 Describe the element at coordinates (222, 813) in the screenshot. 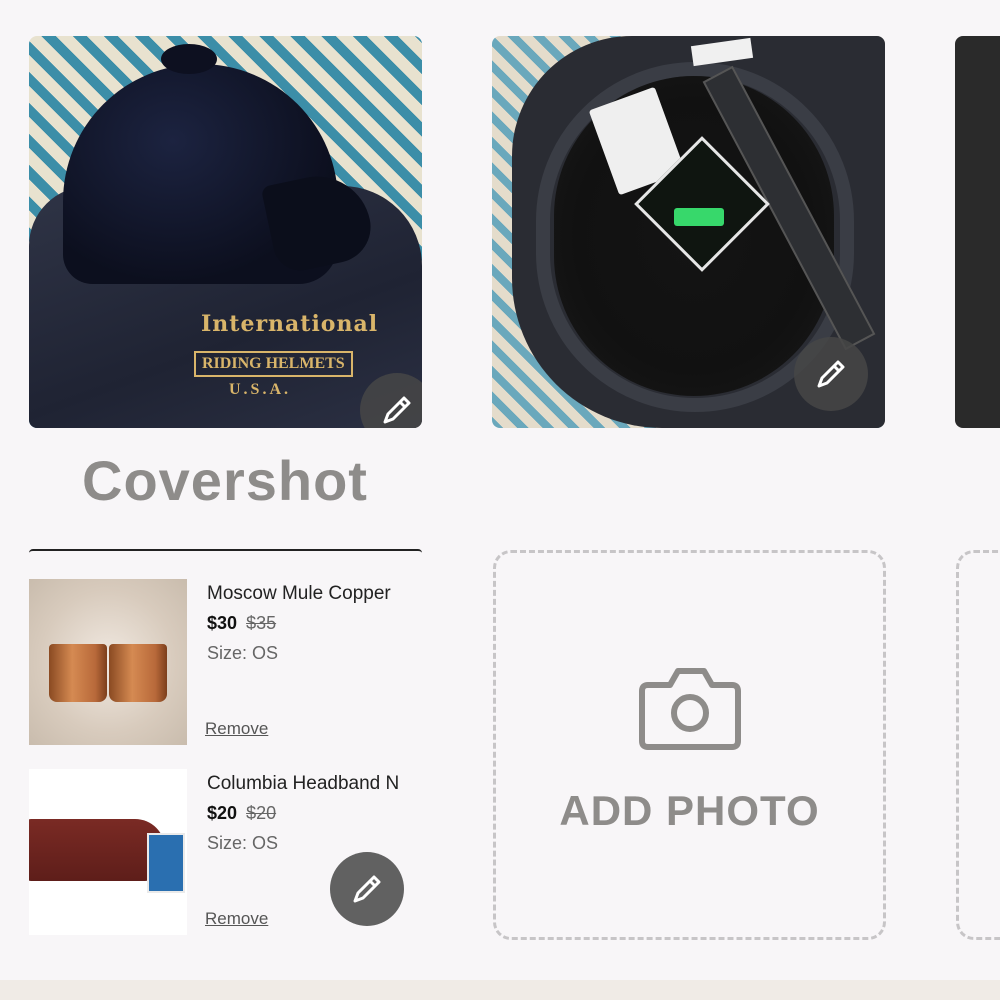

I see `item-price: $20` at that location.